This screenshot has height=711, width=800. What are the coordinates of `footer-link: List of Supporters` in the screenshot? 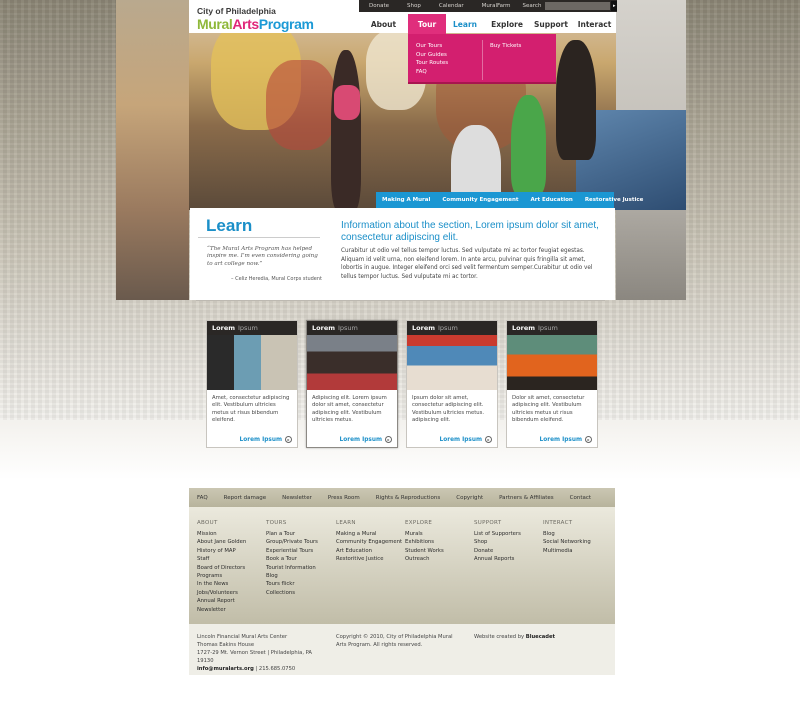 It's located at (497, 534).